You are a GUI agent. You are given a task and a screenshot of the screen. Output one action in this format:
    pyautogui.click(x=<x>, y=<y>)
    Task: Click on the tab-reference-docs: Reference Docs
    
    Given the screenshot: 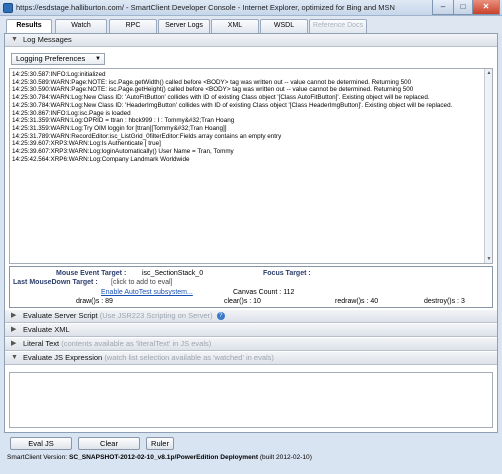 What is the action you would take?
    pyautogui.click(x=338, y=26)
    